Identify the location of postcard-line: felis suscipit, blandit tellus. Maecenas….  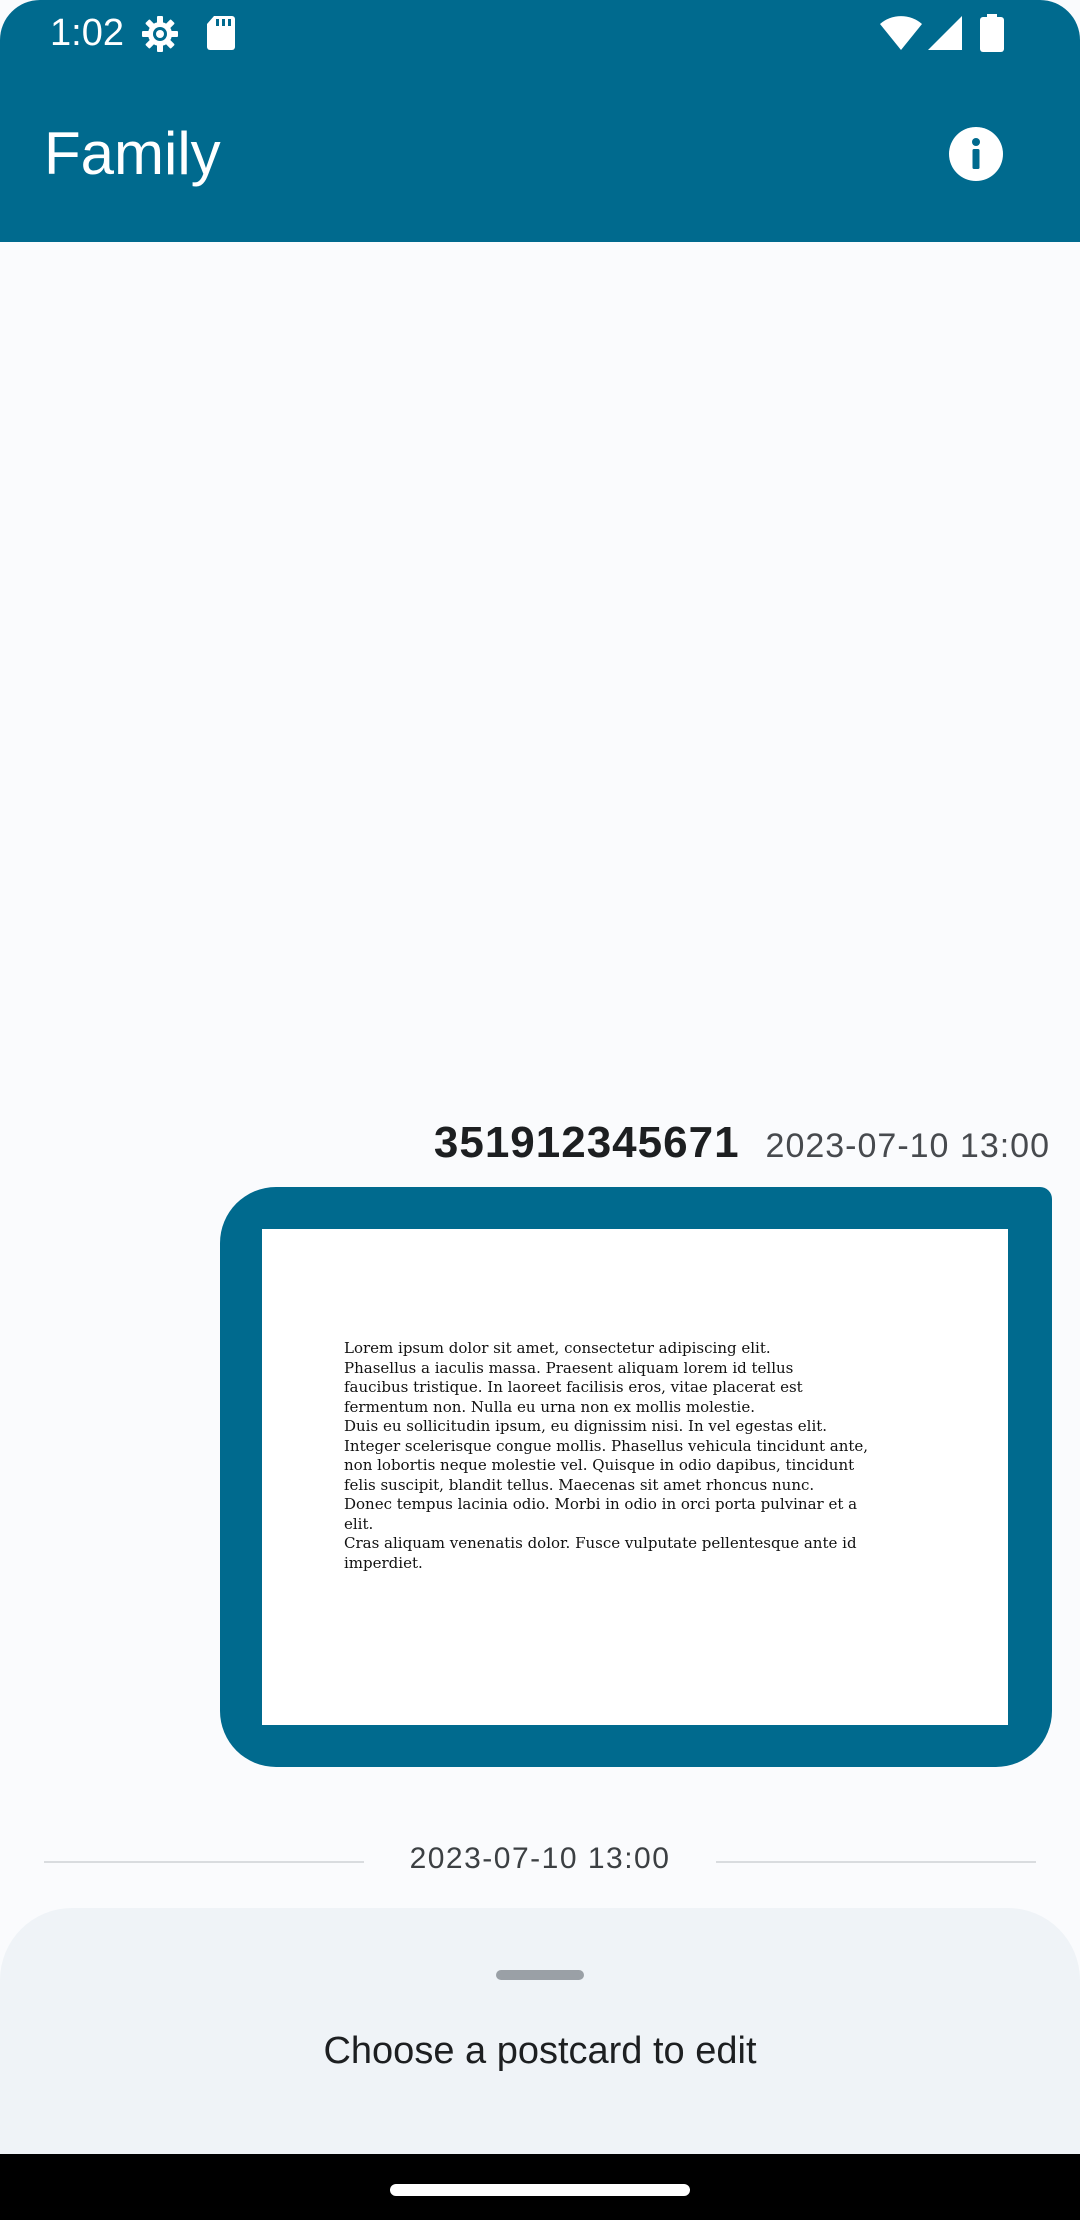
(579, 1484).